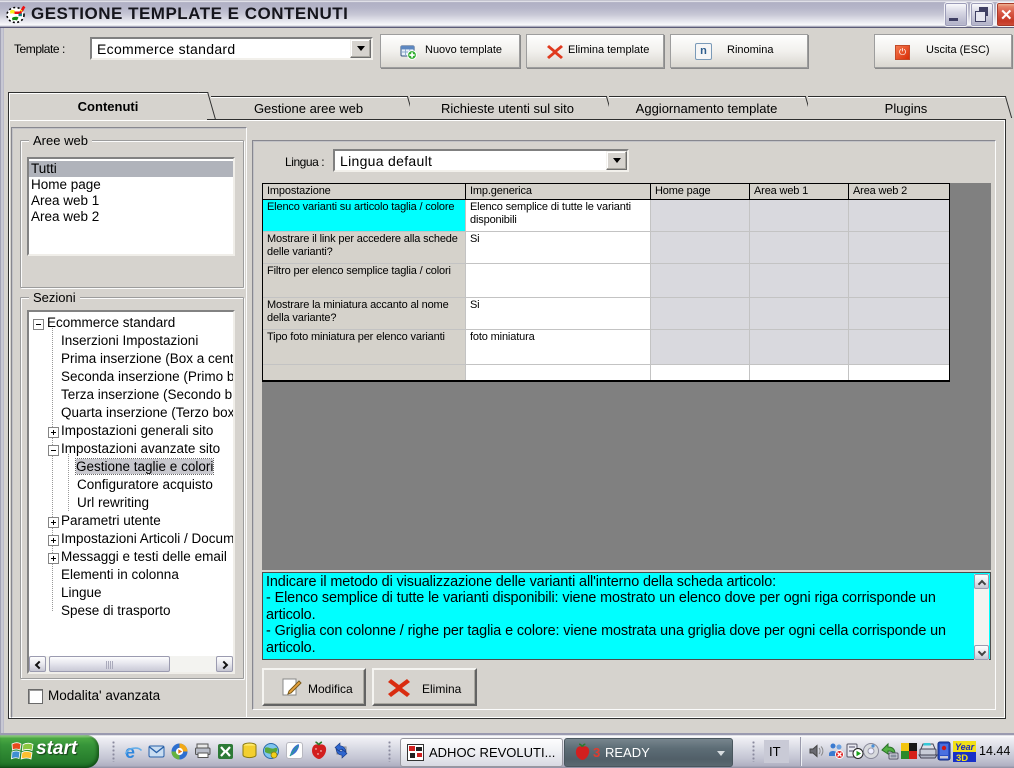 This screenshot has width=1014, height=768. What do you see at coordinates (965, 747) in the screenshot?
I see `svg-text: Year` at bounding box center [965, 747].